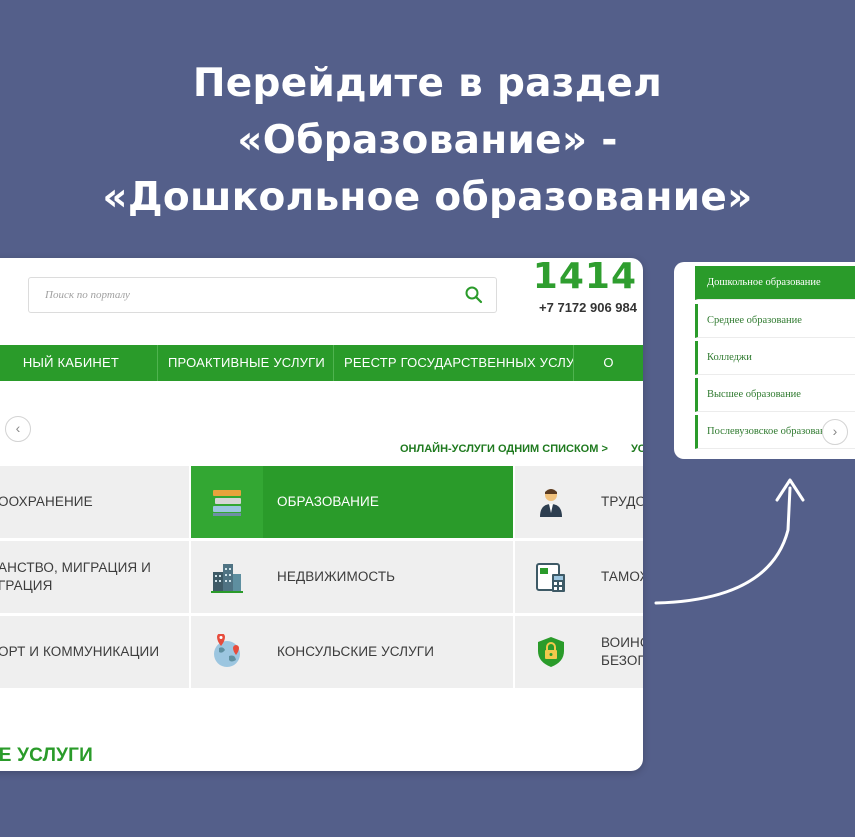  What do you see at coordinates (227, 652) in the screenshot?
I see `globe-location-icon` at bounding box center [227, 652].